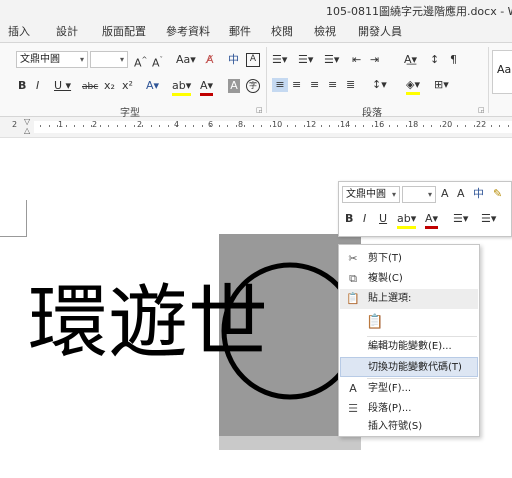 This screenshot has height=478, width=512. Describe the element at coordinates (353, 258) in the screenshot. I see `scissors-icon: ✂` at that location.